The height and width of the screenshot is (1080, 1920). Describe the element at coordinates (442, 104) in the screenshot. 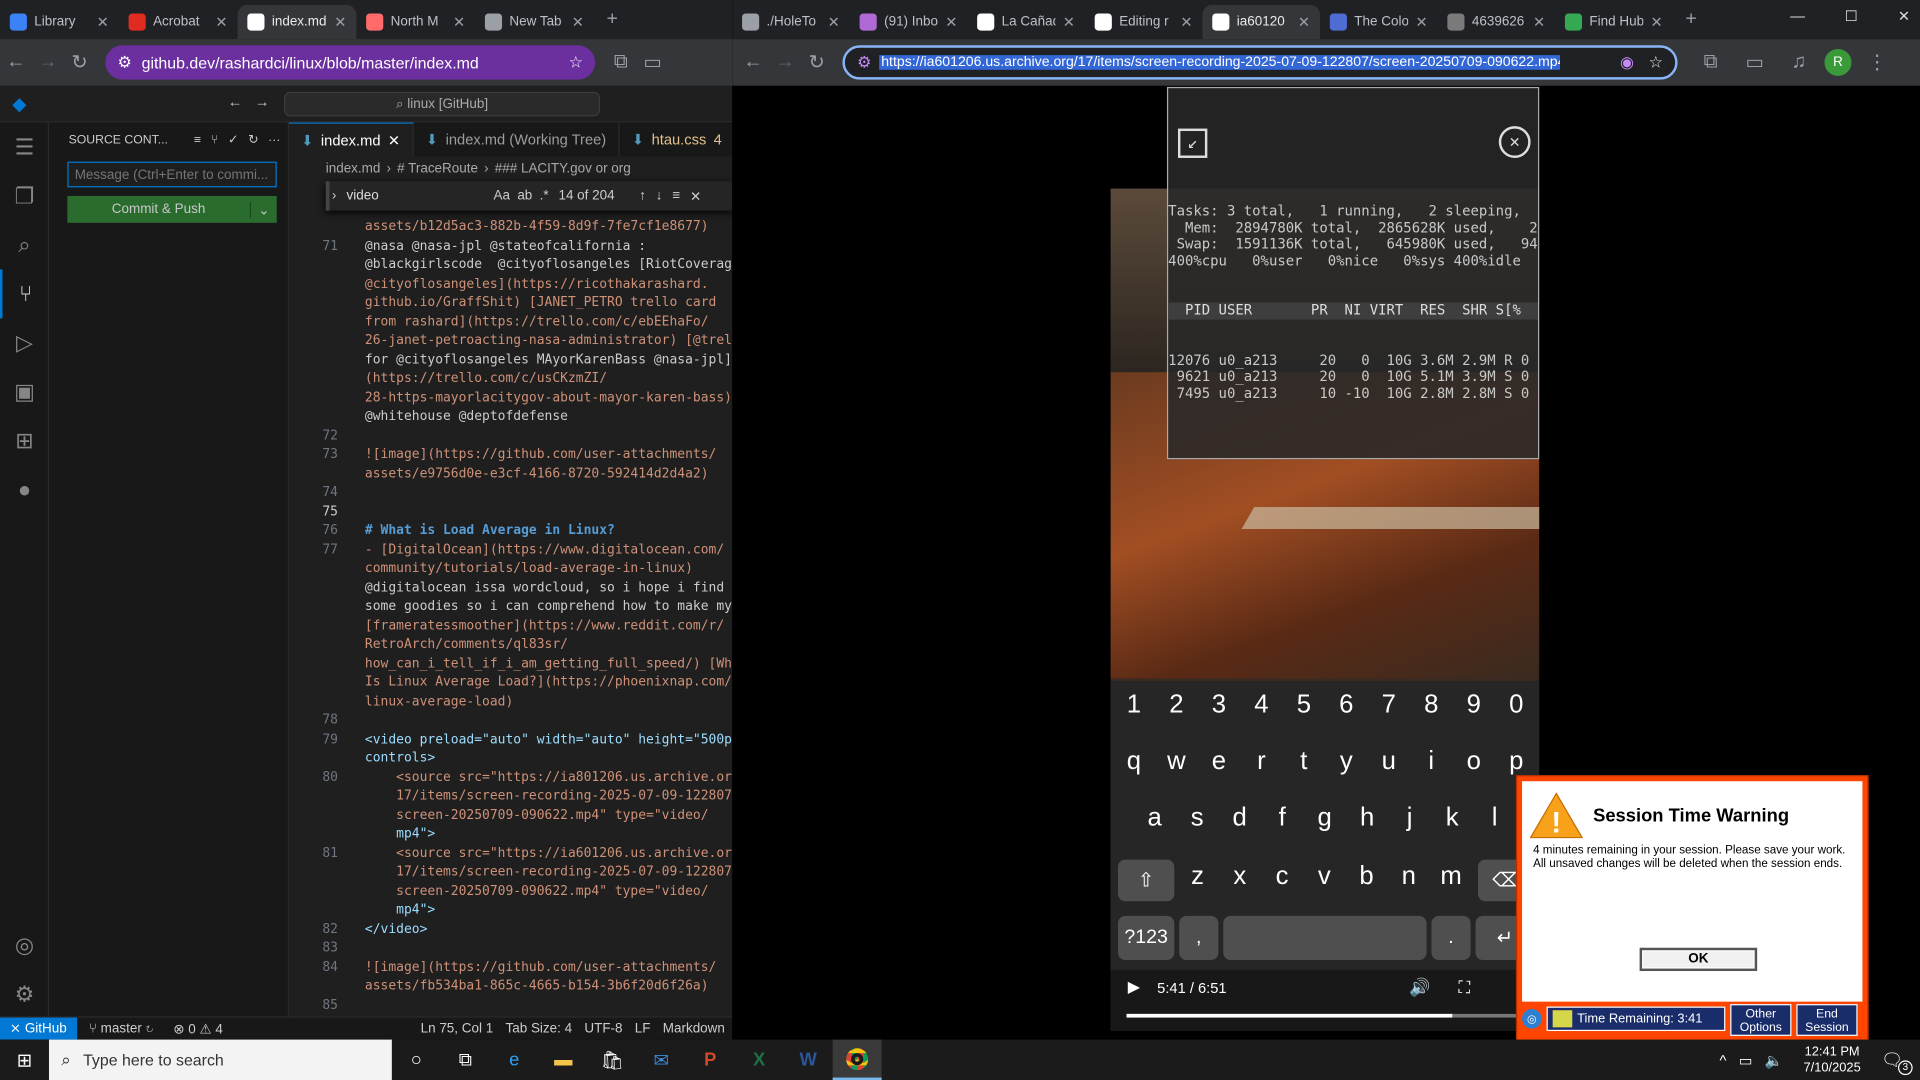

I see `command-center: ⌕ linux [GitHub]` at that location.